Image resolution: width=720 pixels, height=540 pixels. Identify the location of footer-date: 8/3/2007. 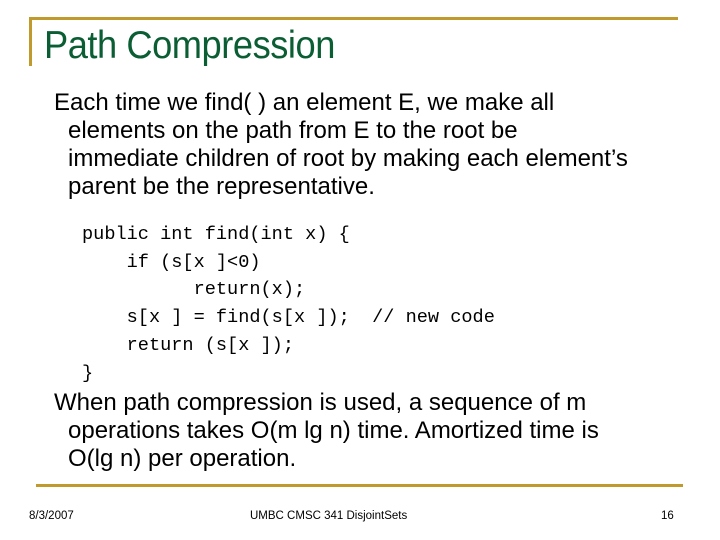
(51, 516).